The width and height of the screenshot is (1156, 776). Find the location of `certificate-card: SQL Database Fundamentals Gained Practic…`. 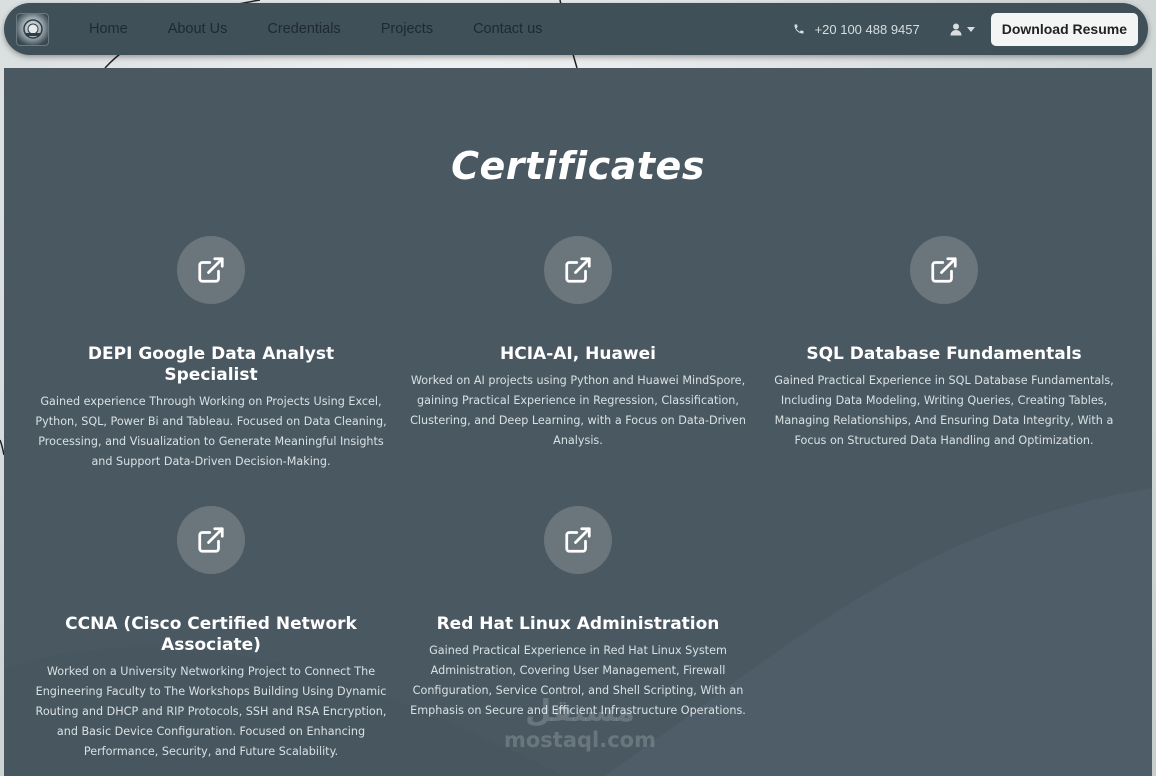

certificate-card: SQL Database Fundamentals Gained Practic… is located at coordinates (944, 343).